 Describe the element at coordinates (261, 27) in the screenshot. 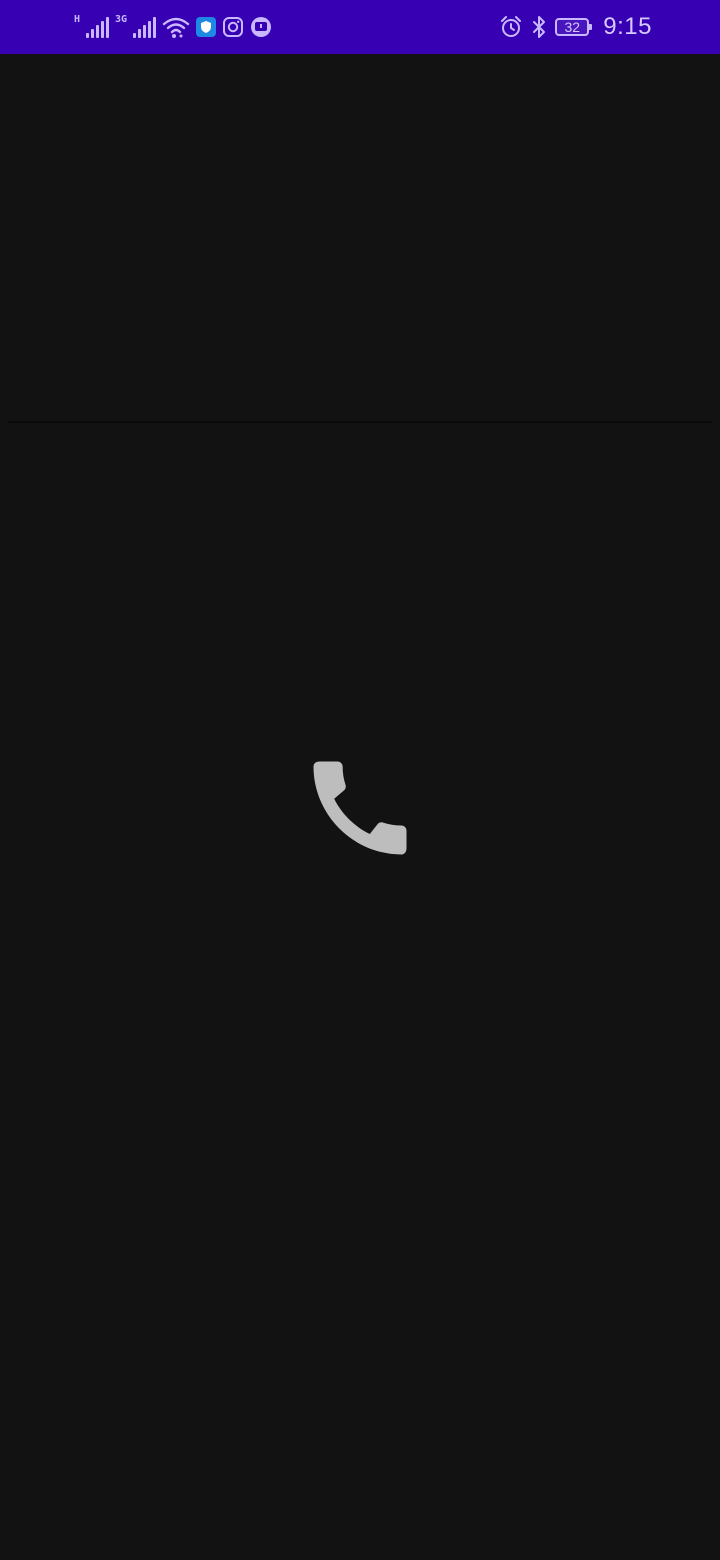

I see `chat-app-icon` at that location.